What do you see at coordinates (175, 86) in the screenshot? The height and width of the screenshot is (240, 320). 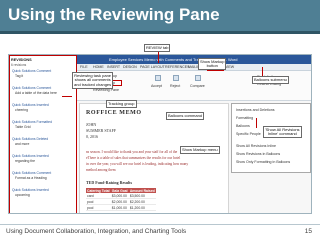 I see `reject-button: Reject` at bounding box center [175, 86].